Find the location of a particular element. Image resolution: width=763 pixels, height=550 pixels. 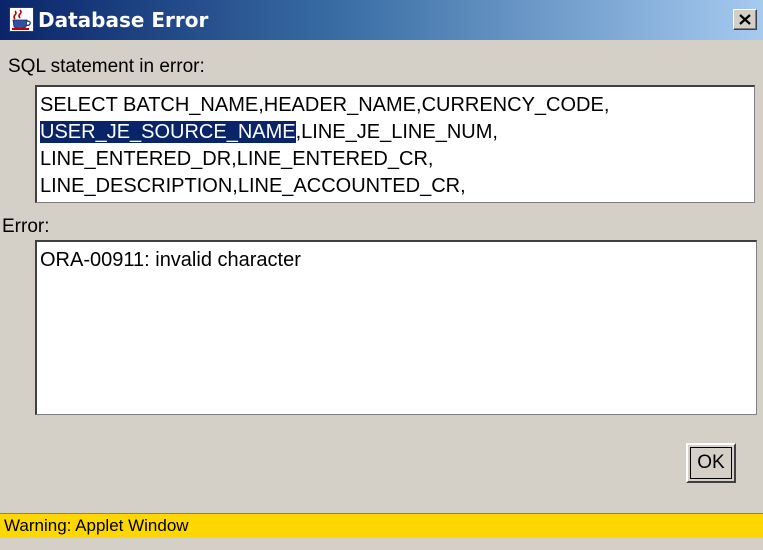

title-bar: Database Error is located at coordinates (381, 20).